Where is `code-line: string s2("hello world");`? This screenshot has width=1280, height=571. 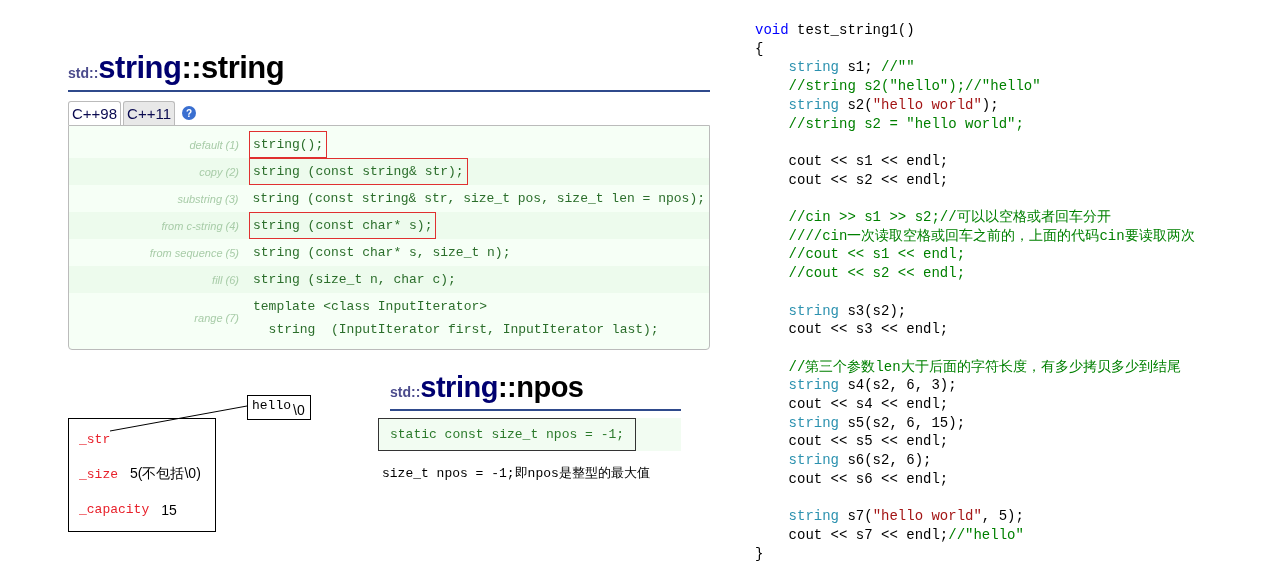 code-line: string s2("hello world"); is located at coordinates (893, 105).